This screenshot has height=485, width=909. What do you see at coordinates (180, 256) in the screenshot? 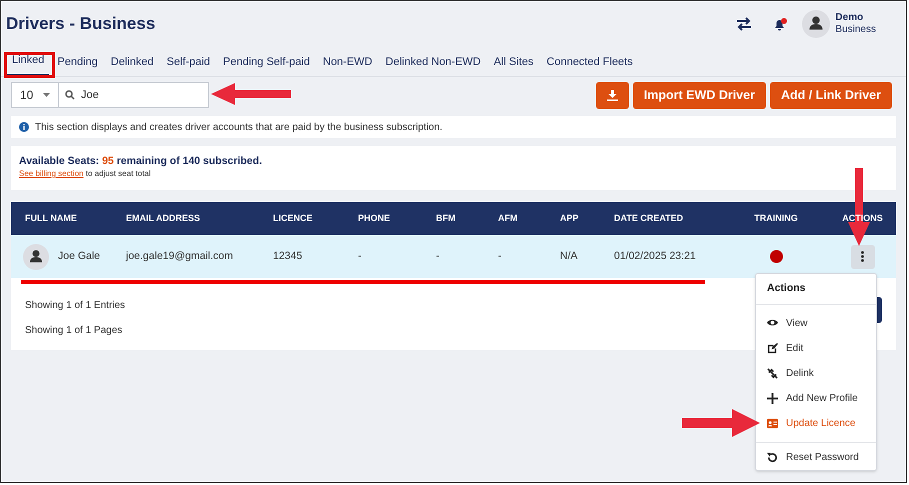
I see `table-cell-text: joe.gale19@gmail.com` at bounding box center [180, 256].